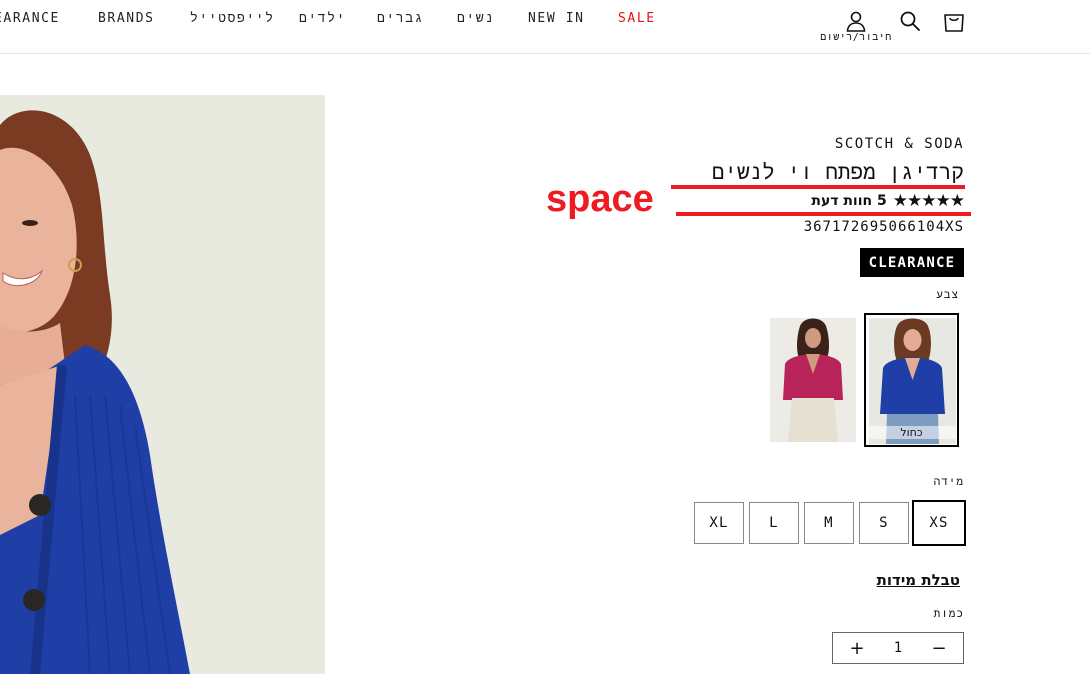 The width and height of the screenshot is (1090, 674). What do you see at coordinates (719, 523) in the screenshot?
I see `size-option-xl: XL` at bounding box center [719, 523].